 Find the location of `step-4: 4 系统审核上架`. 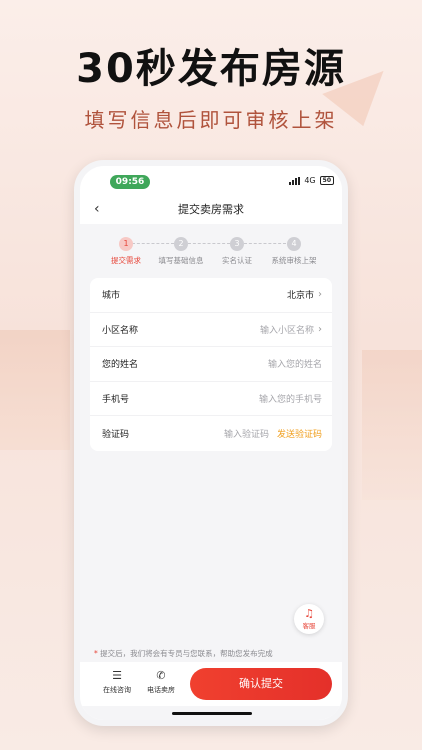

step-4: 4 系统审核上架 is located at coordinates (294, 251).